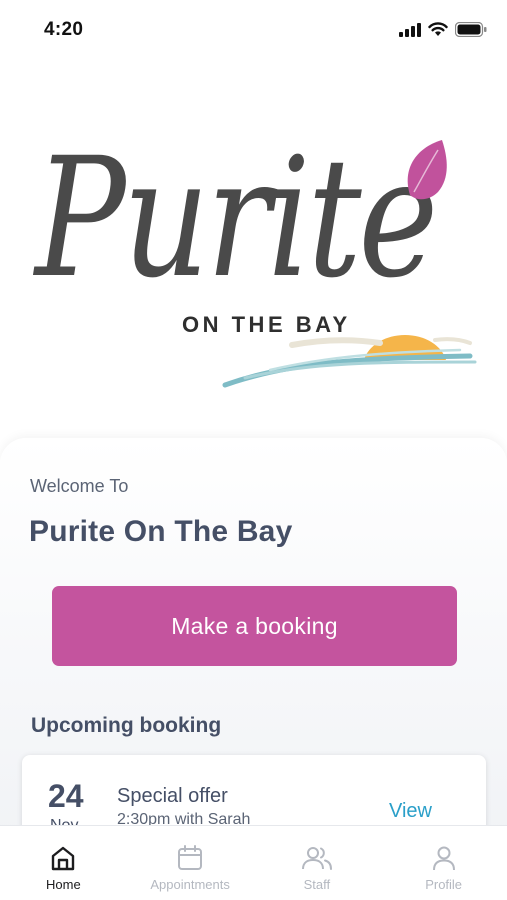 Image resolution: width=507 pixels, height=900 pixels. I want to click on booking-title: Special offer, so click(172, 796).